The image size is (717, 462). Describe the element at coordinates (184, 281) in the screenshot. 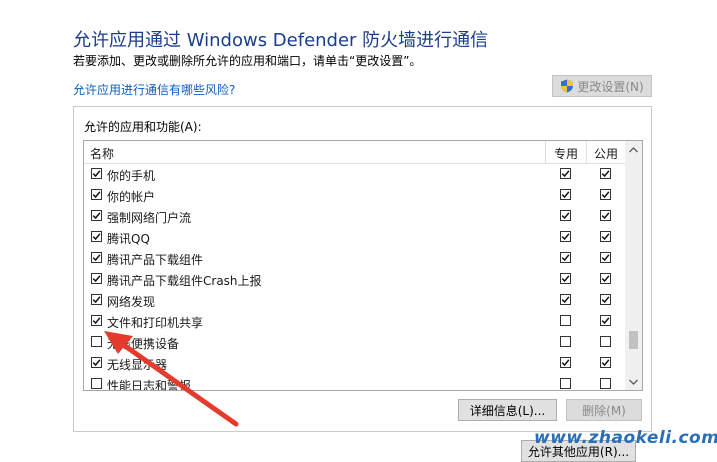

I see `row-name: 腾讯产品下载组件Crash上报` at that location.